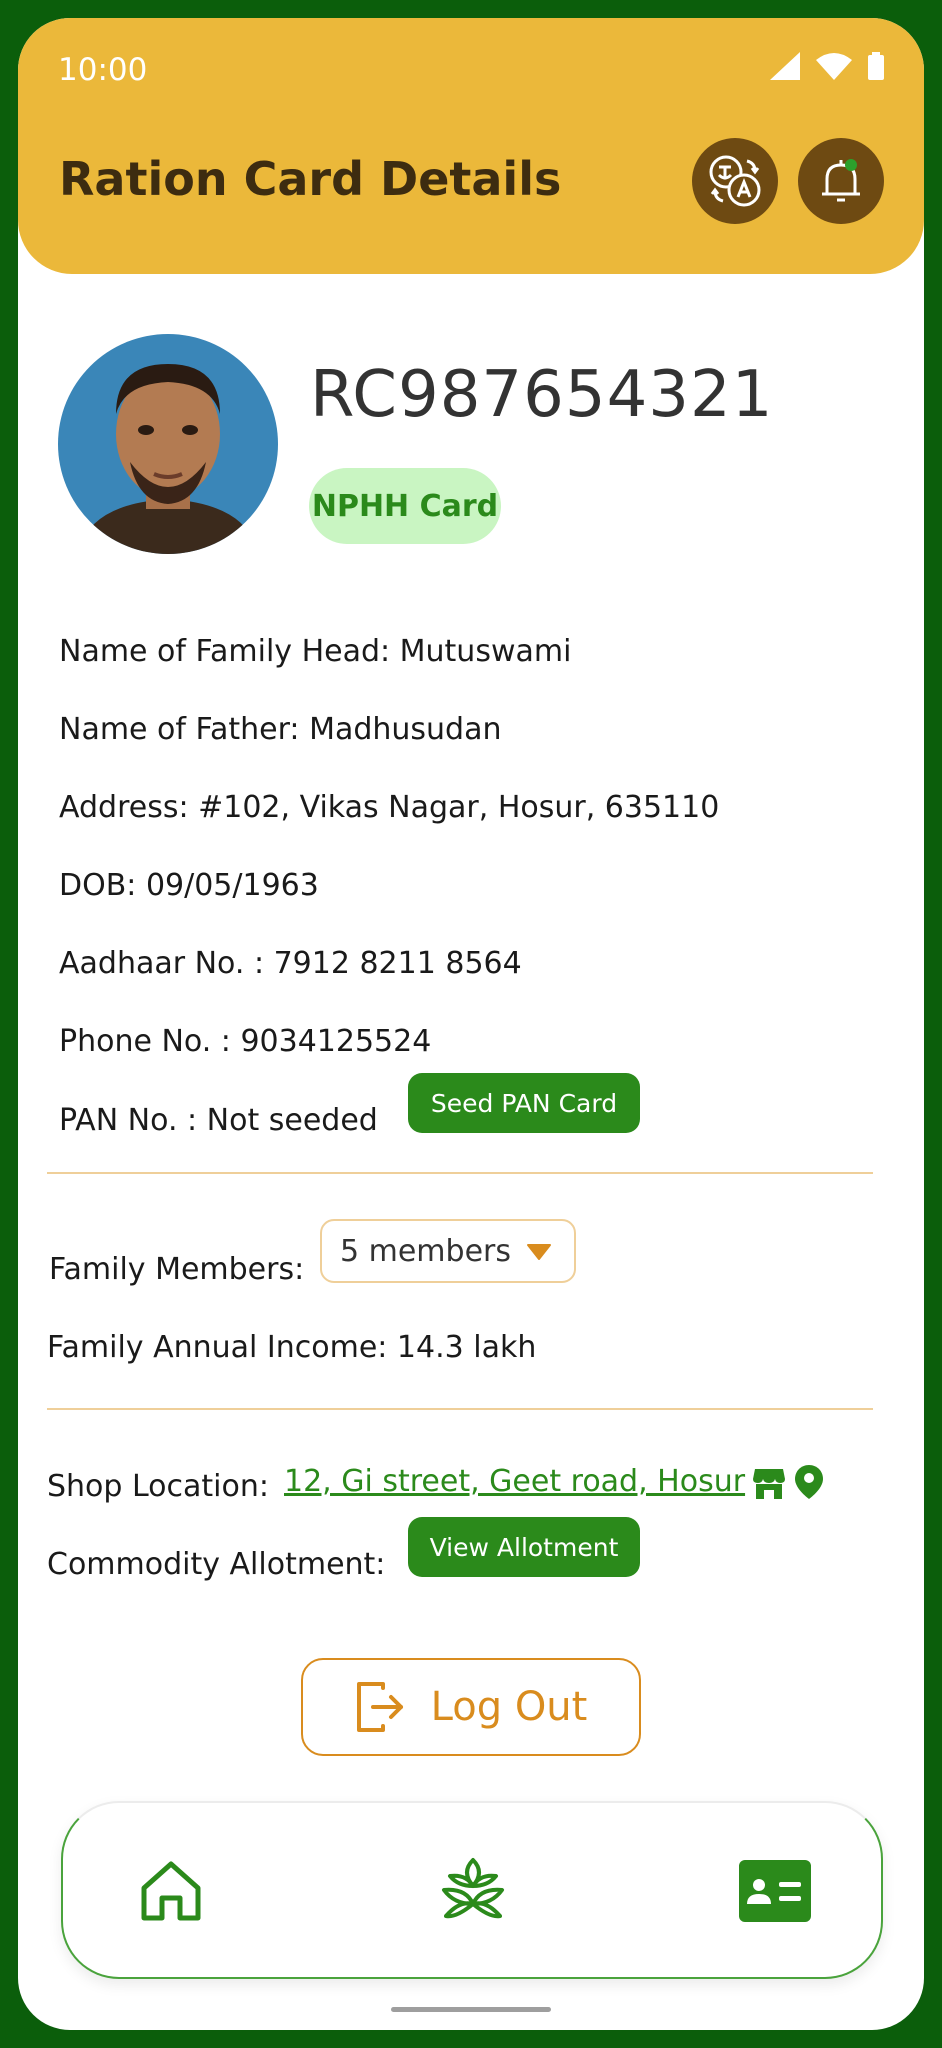 Image resolution: width=942 pixels, height=2048 pixels. I want to click on shop-location-label: Shop Location:, so click(158, 1486).